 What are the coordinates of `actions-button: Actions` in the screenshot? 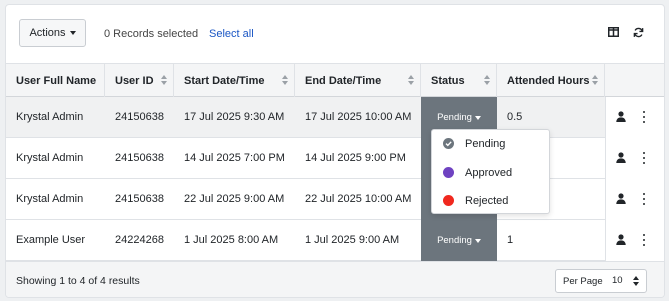 It's located at (52, 33).